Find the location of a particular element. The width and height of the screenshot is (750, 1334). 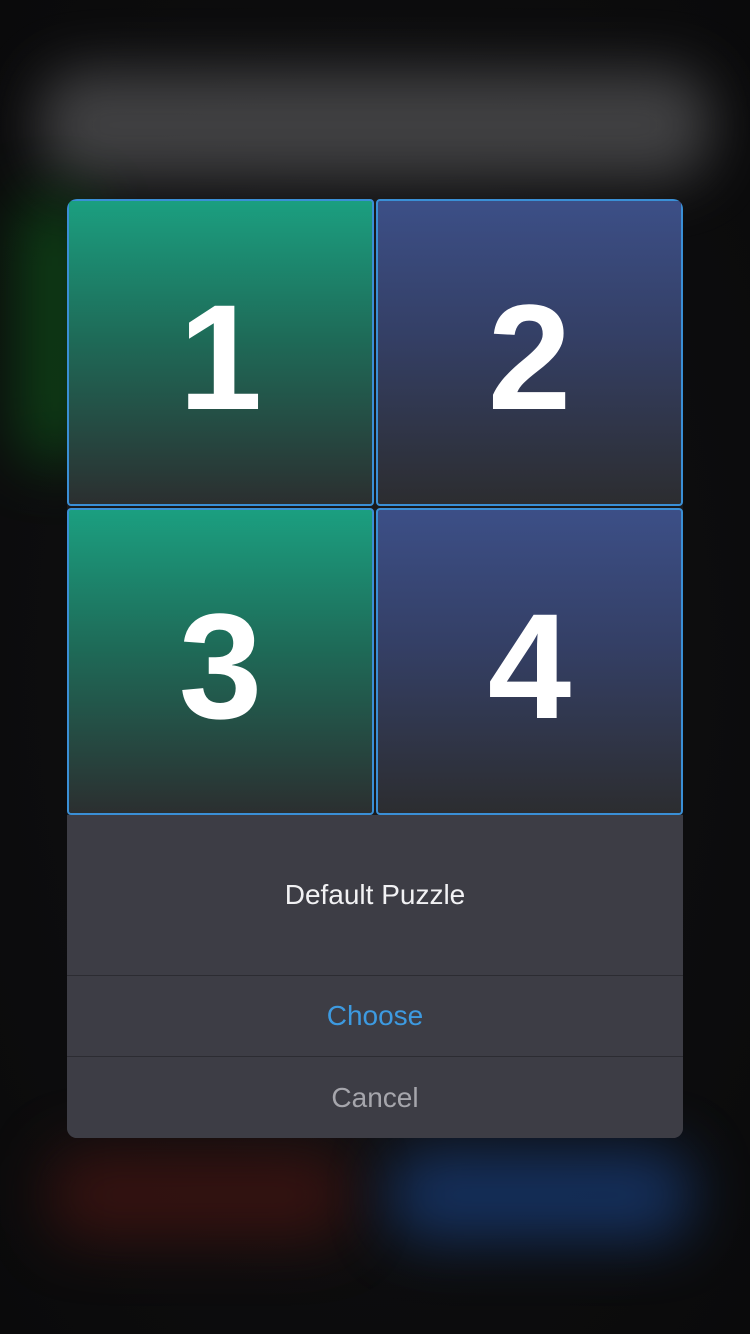

blurred-background-bar is located at coordinates (375, 125).